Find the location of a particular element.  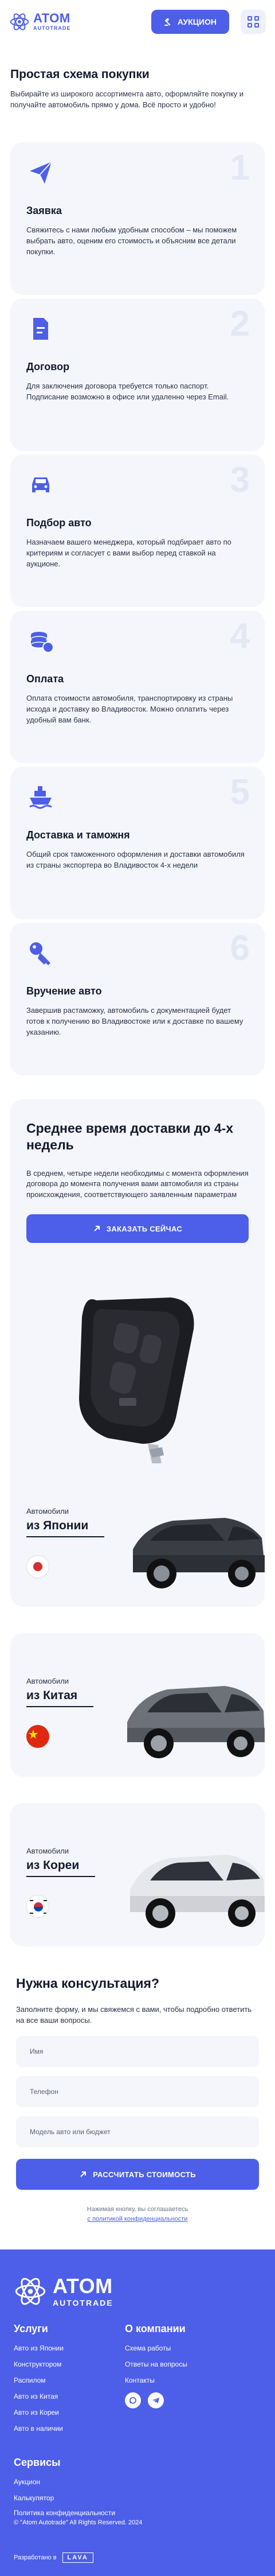

logo-subtitle: AUTOTRADE is located at coordinates (52, 28).